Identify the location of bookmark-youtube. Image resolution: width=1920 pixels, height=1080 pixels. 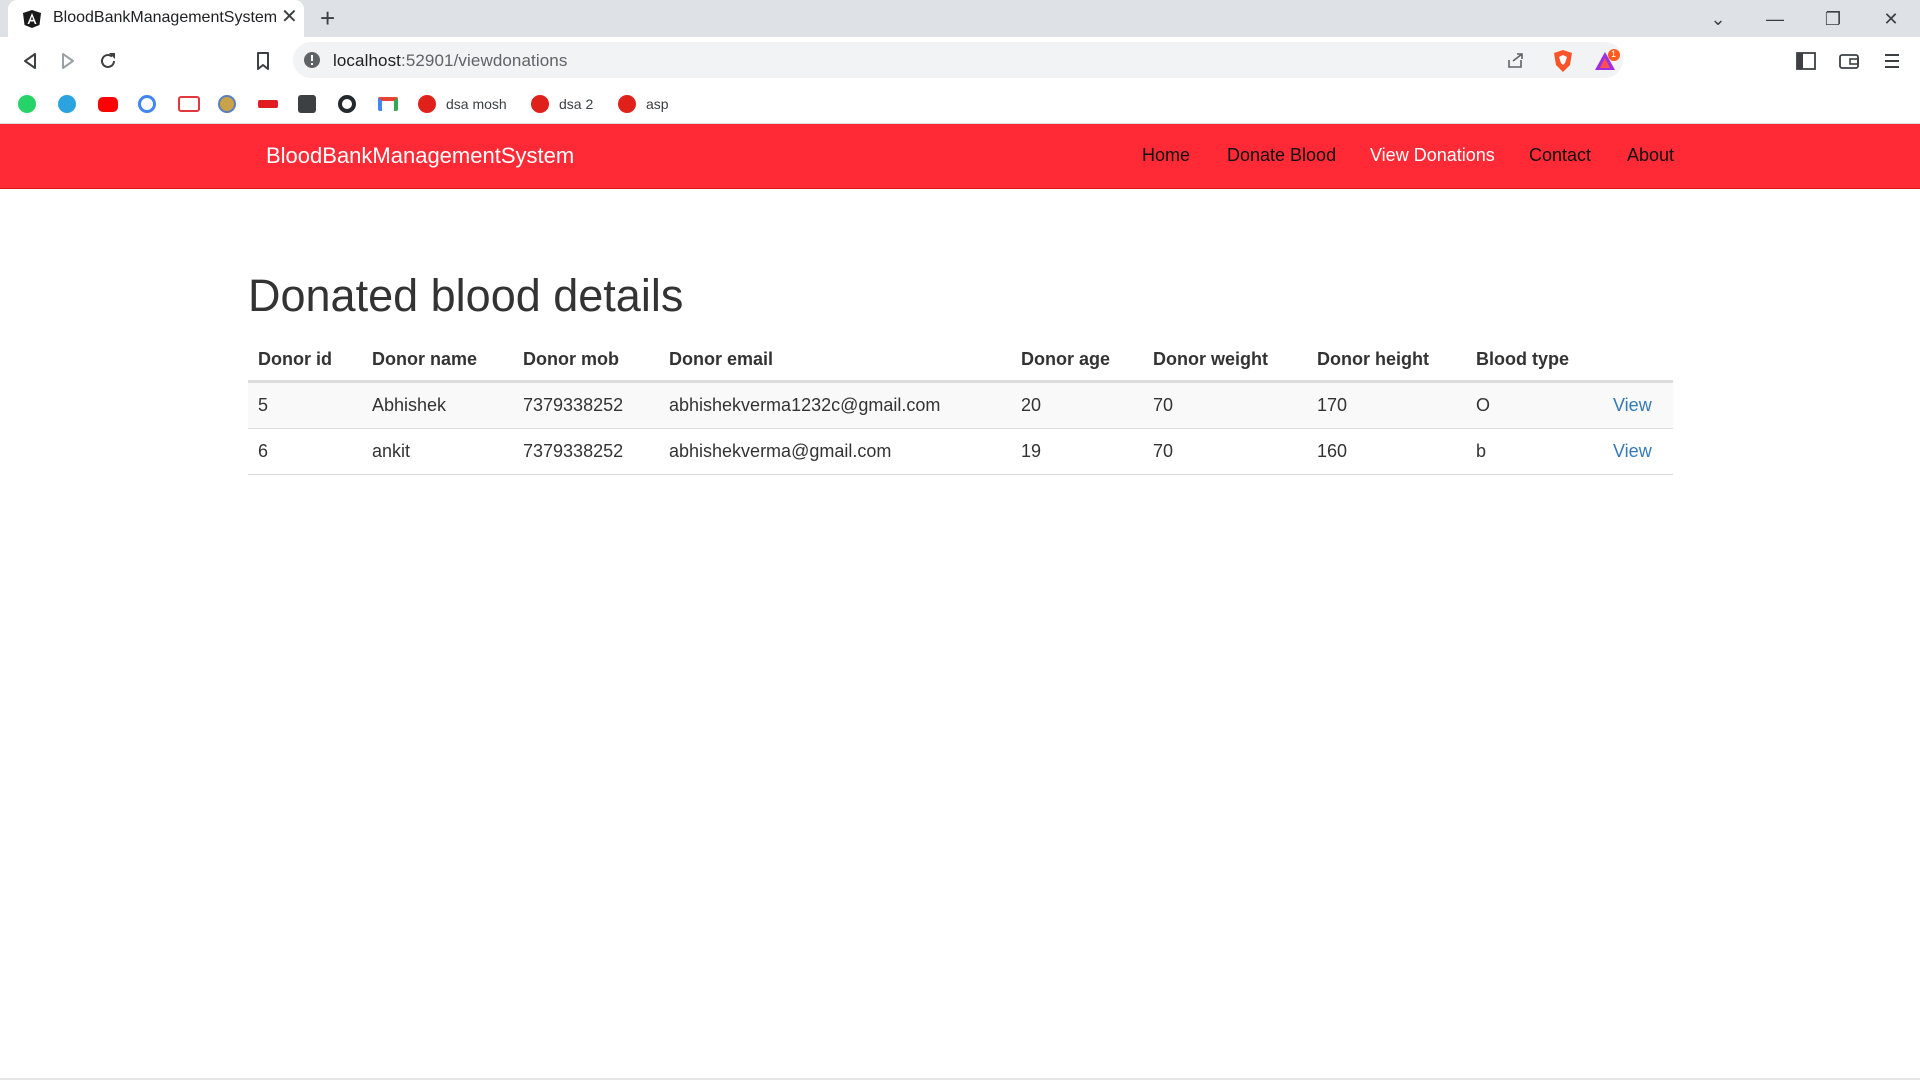
(108, 104).